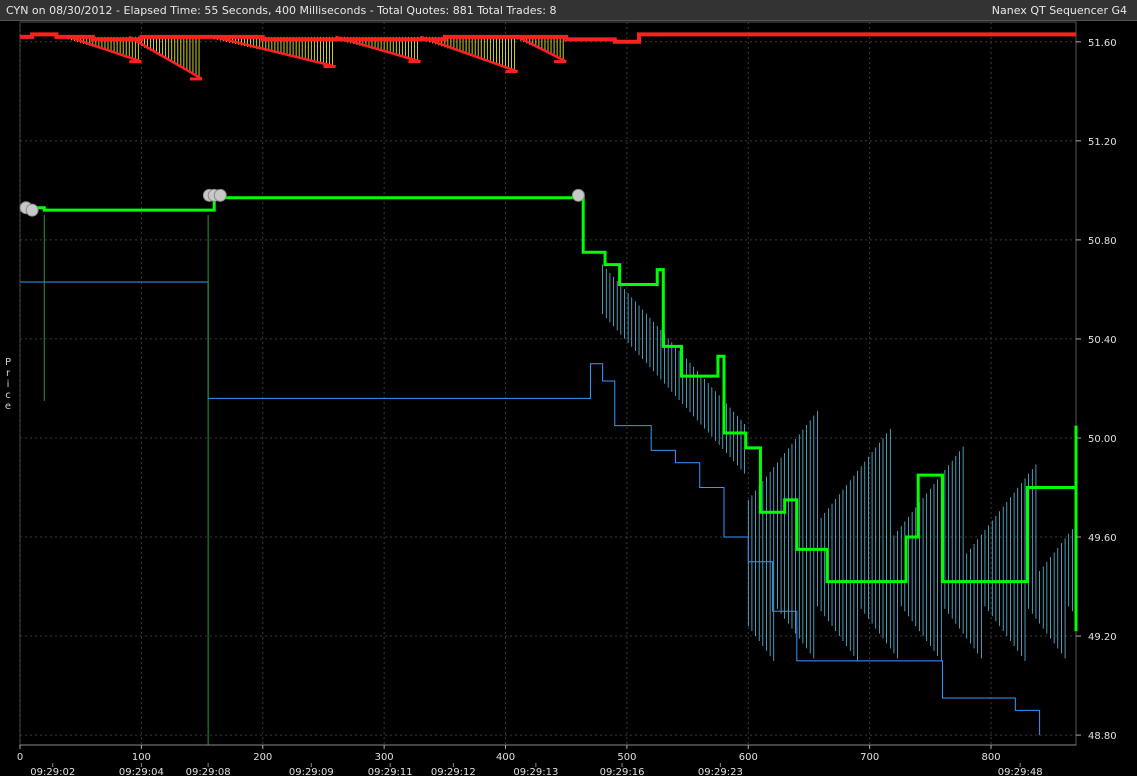 Image resolution: width=1137 pixels, height=776 pixels. I want to click on time-label: 09:29:16, so click(622, 771).